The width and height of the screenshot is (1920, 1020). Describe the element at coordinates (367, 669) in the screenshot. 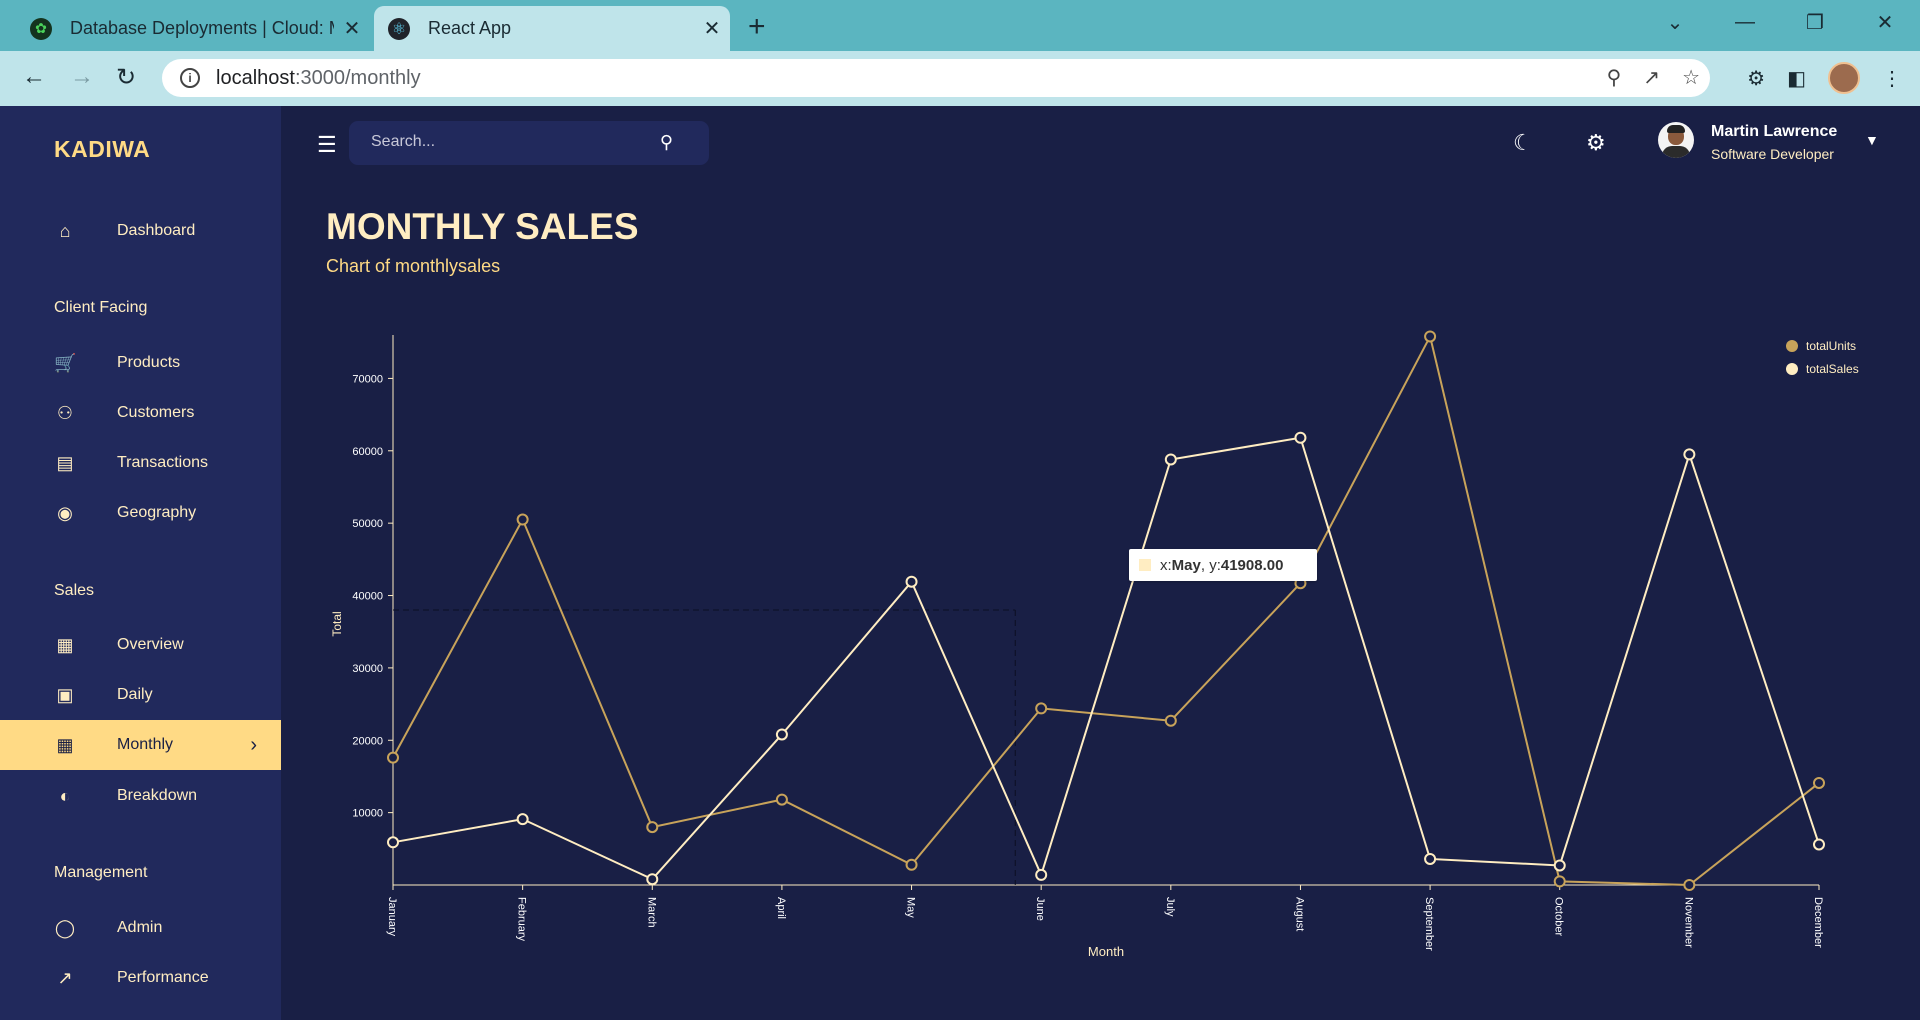

I see `y-tick-label: 30000` at that location.